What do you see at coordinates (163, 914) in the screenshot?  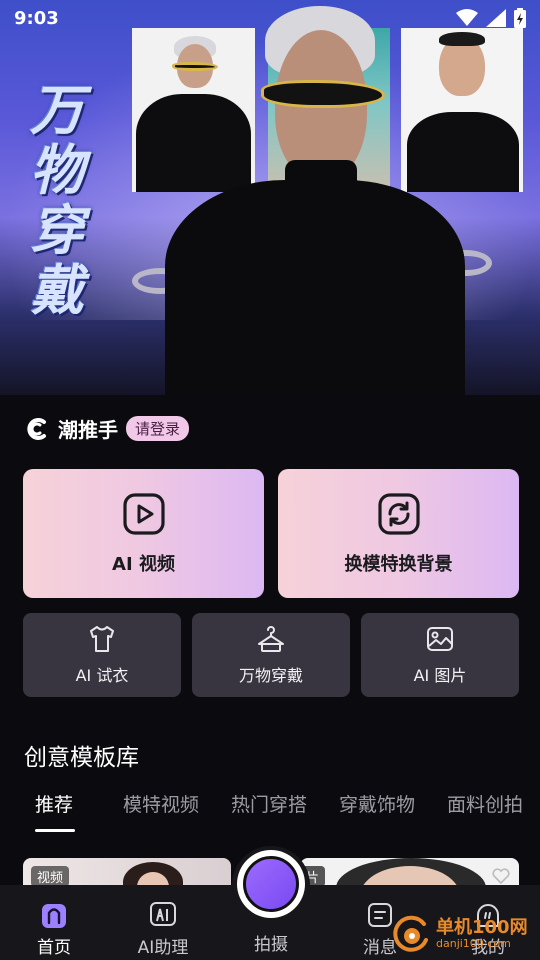 I see `ai-assistant-icon` at bounding box center [163, 914].